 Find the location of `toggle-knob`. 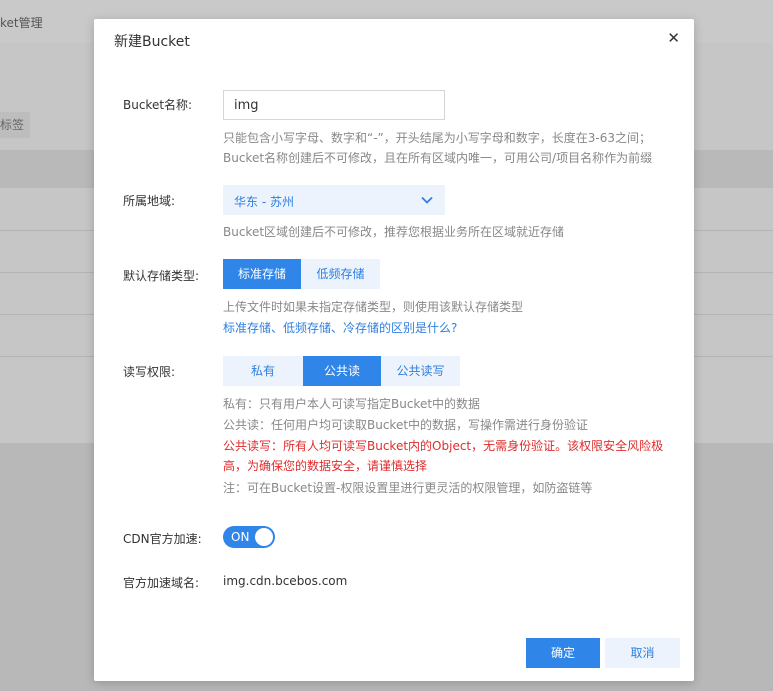

toggle-knob is located at coordinates (264, 537).